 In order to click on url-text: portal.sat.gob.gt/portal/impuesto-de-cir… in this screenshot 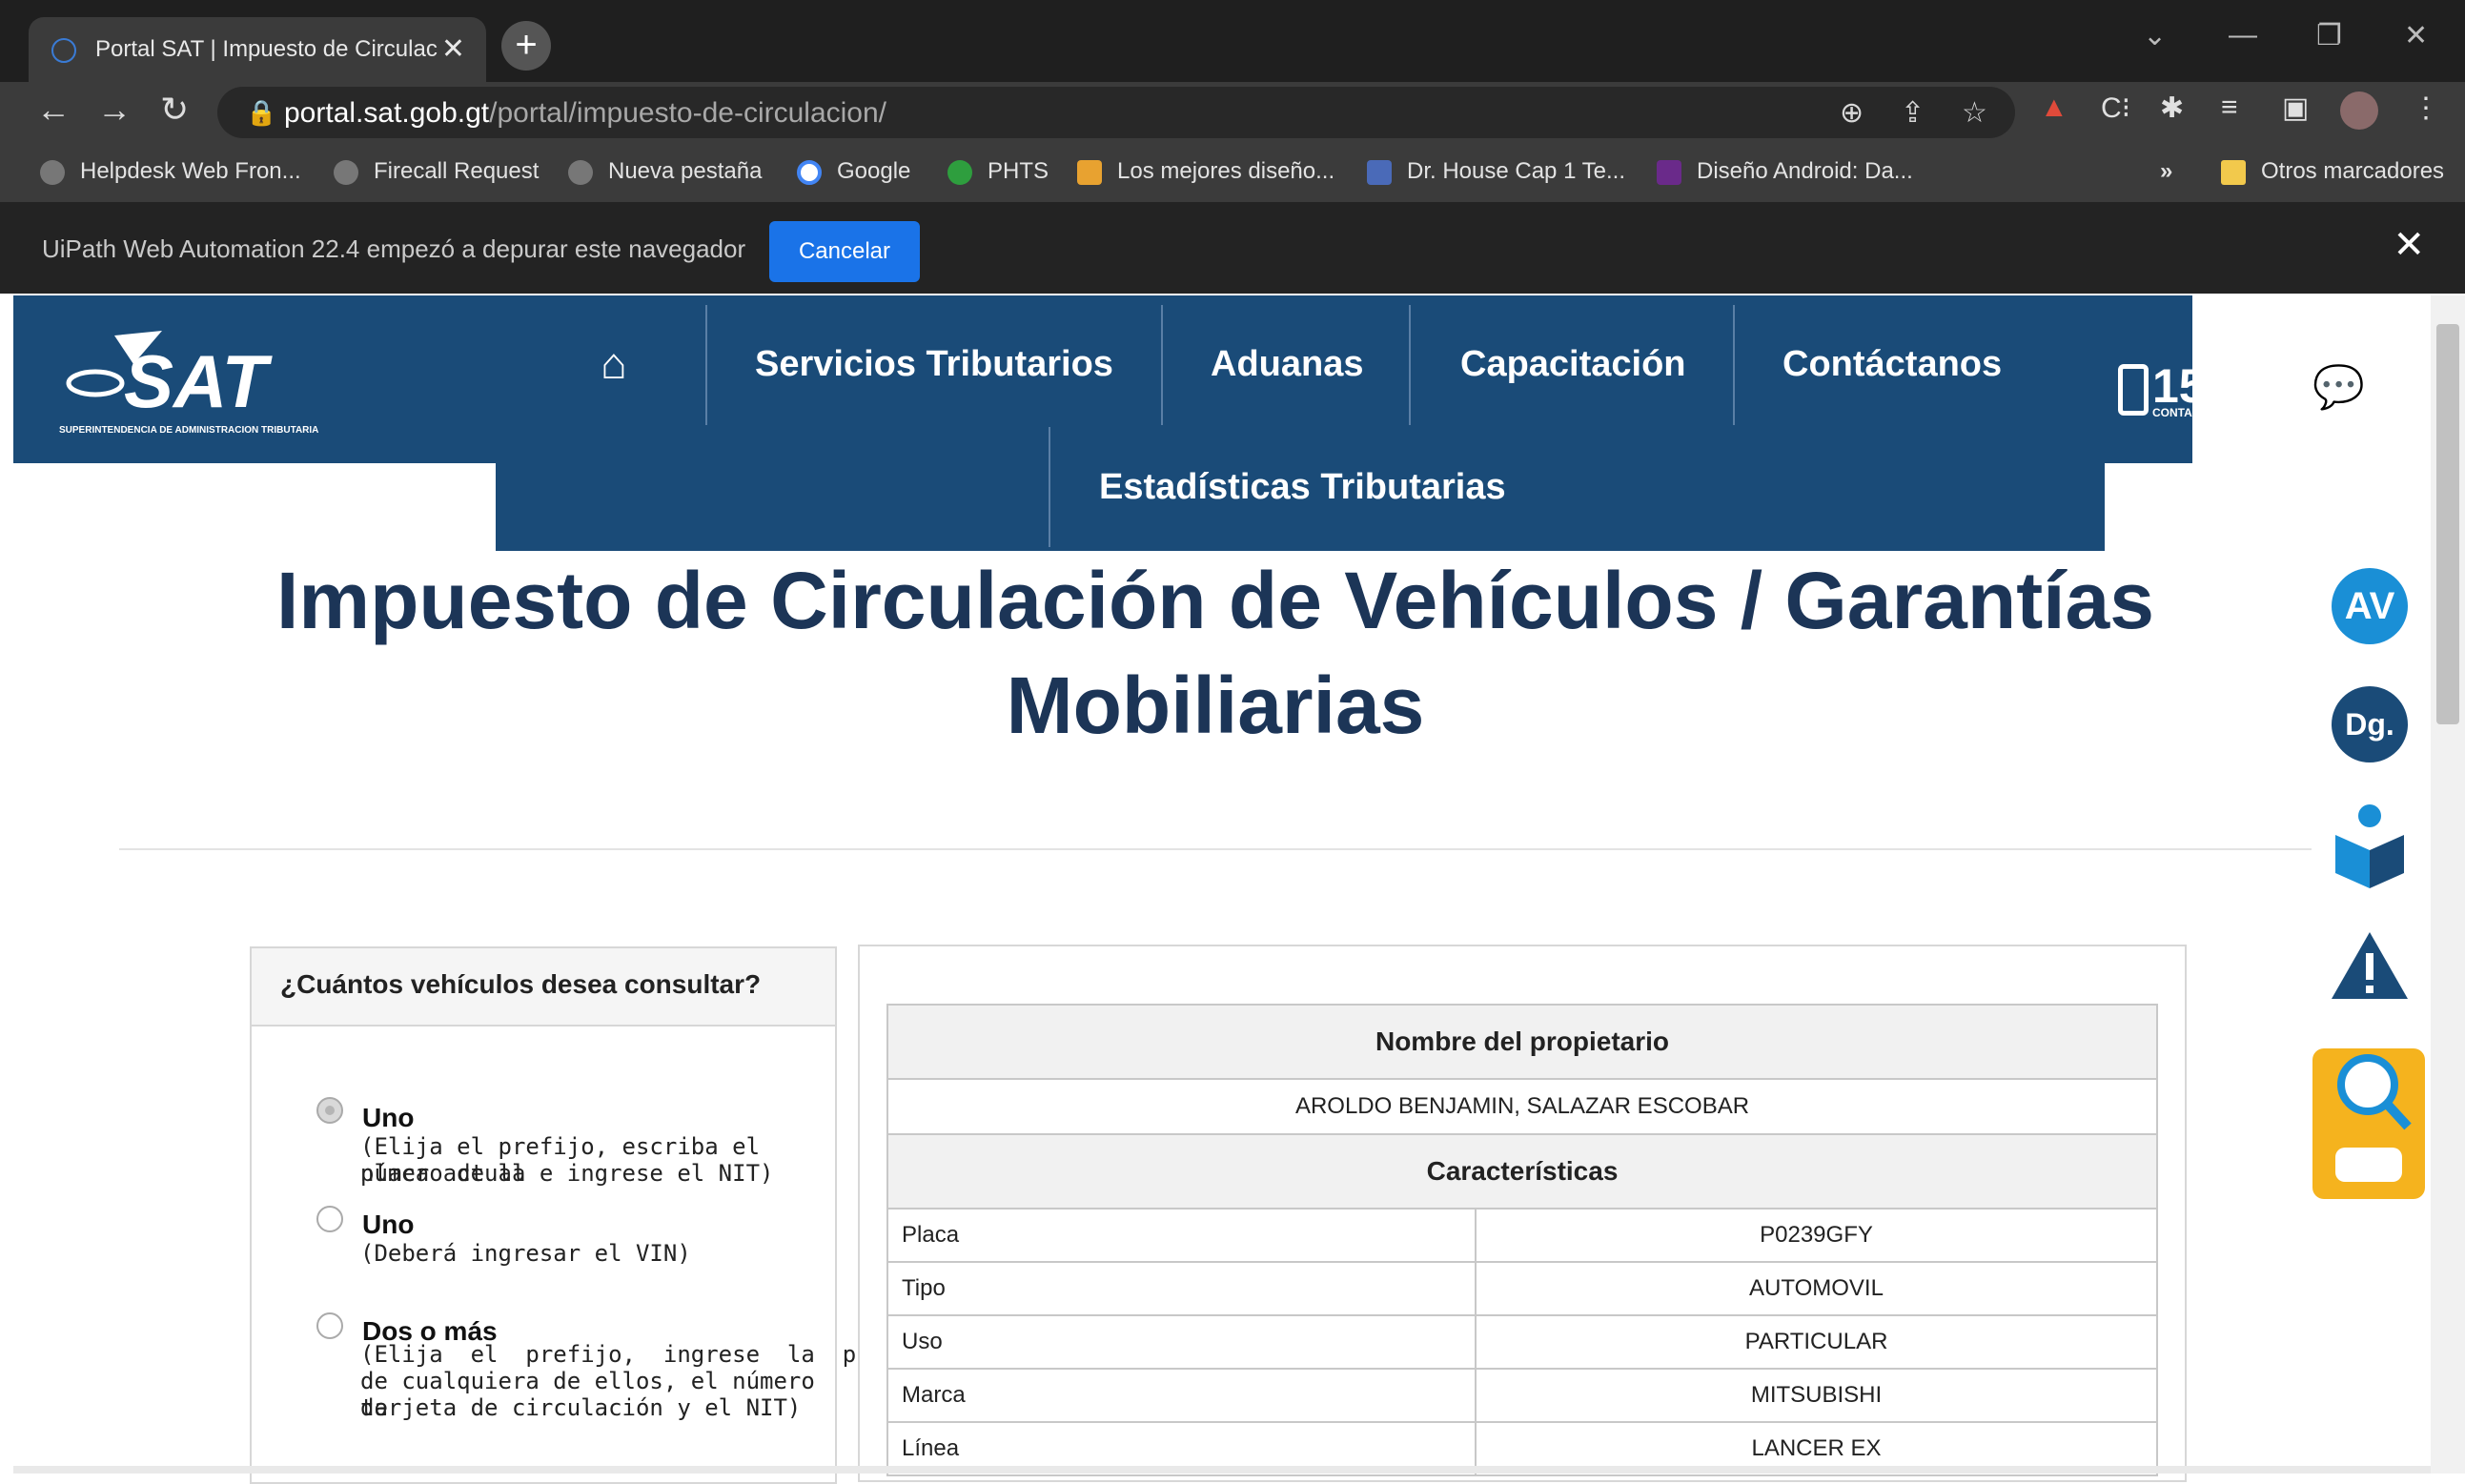, I will do `click(585, 113)`.